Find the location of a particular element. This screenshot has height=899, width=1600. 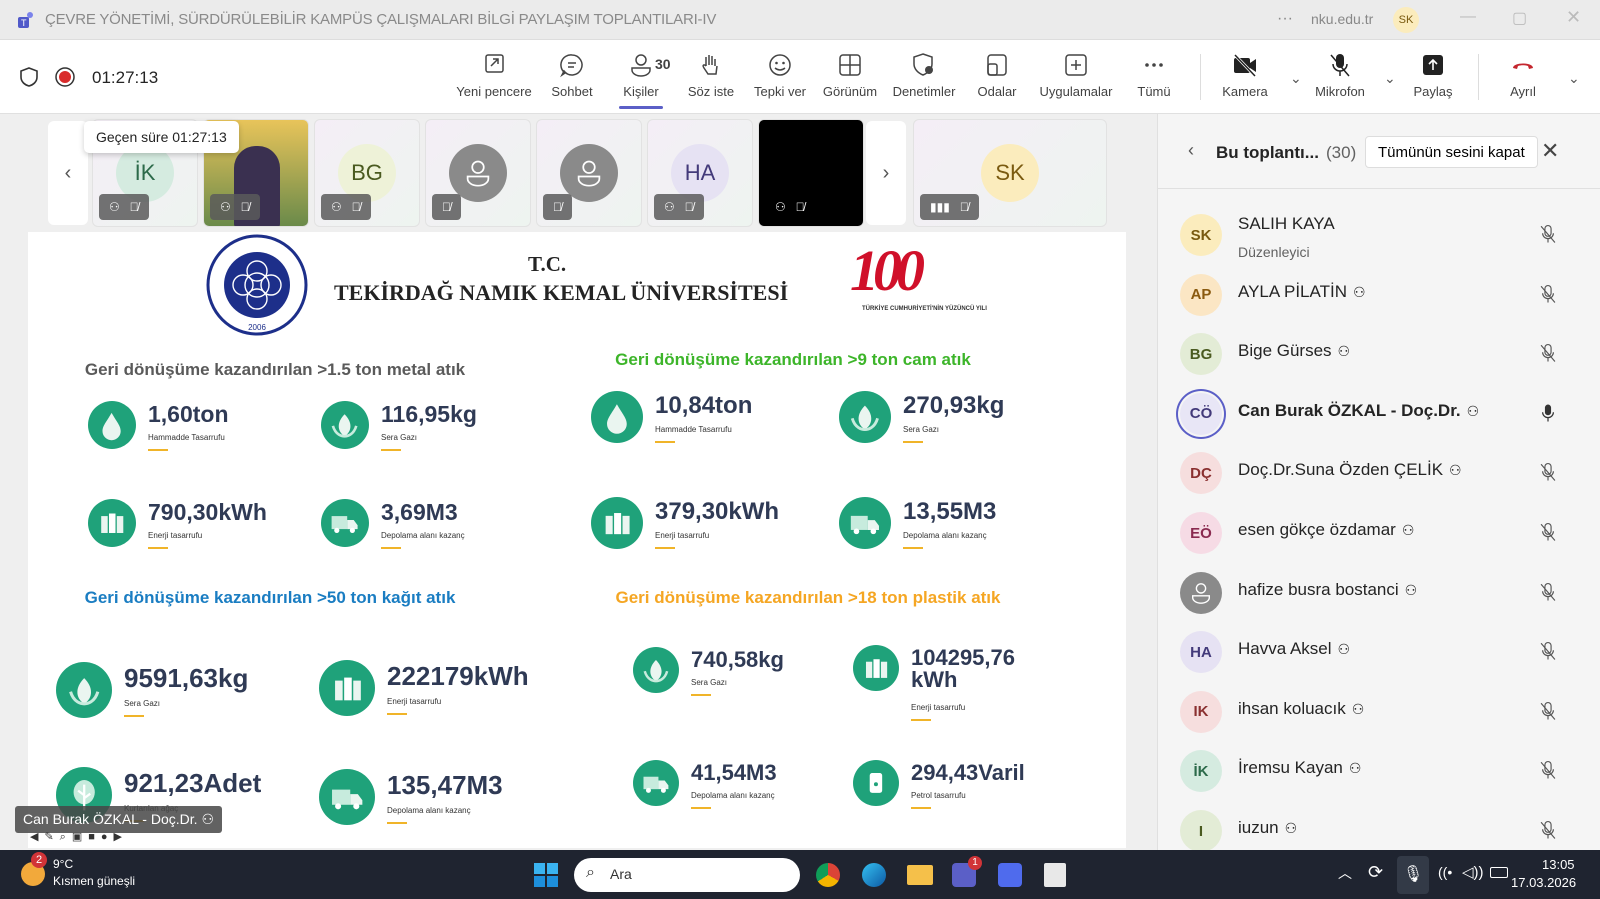

participant-name-text: İremsu Kayan is located at coordinates (1290, 768).